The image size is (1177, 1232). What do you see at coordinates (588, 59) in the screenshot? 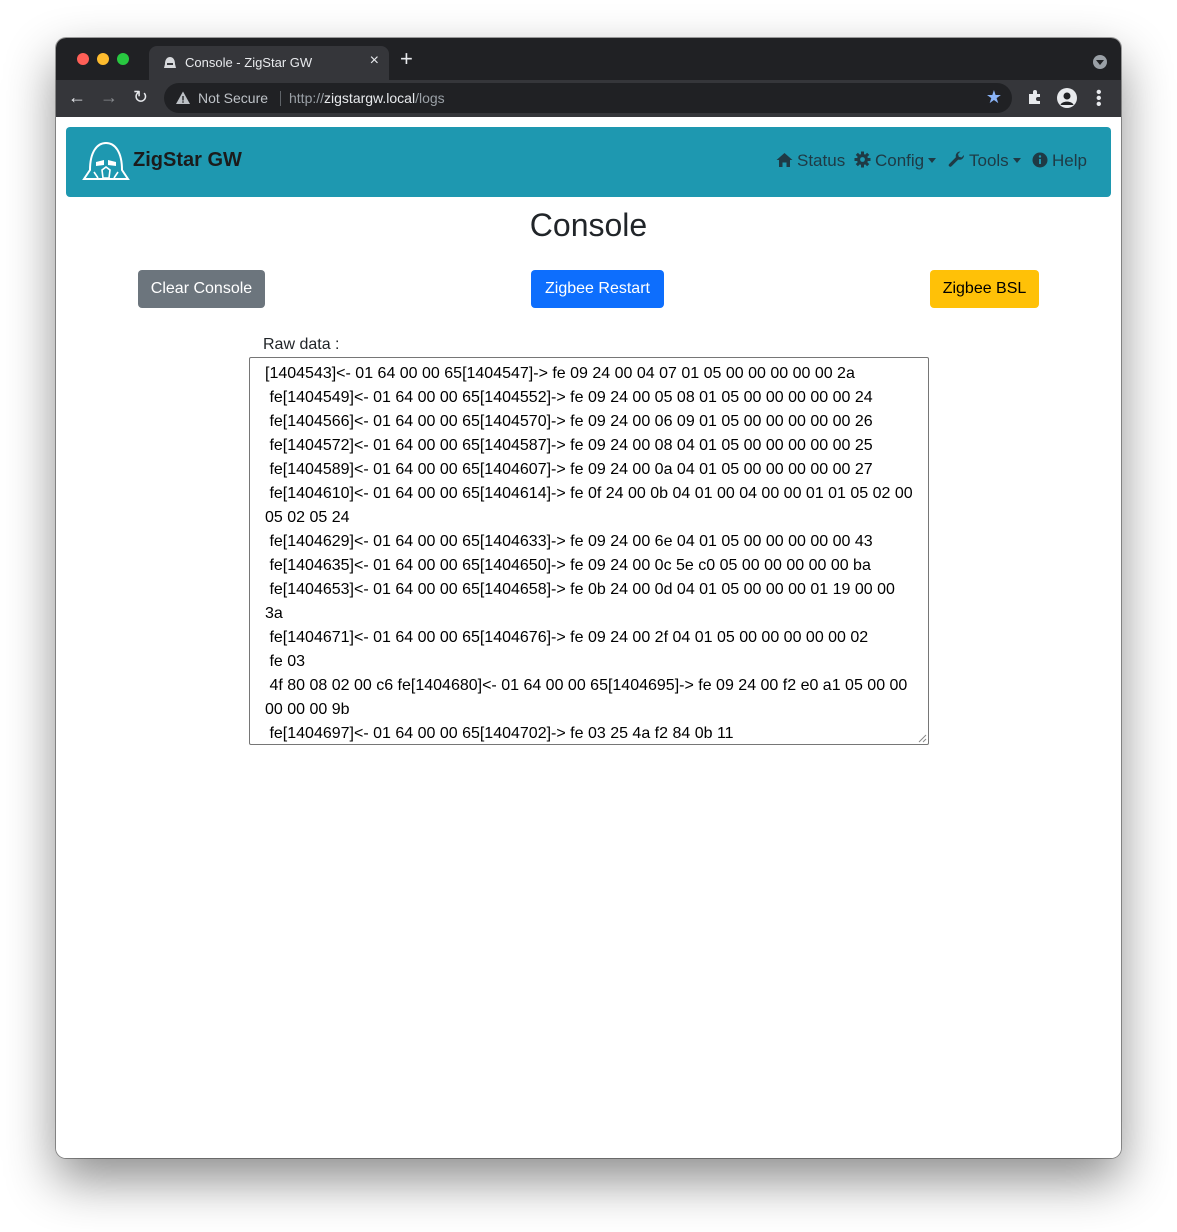
I see `tab-strip: Console - ZigStar GW × +` at bounding box center [588, 59].